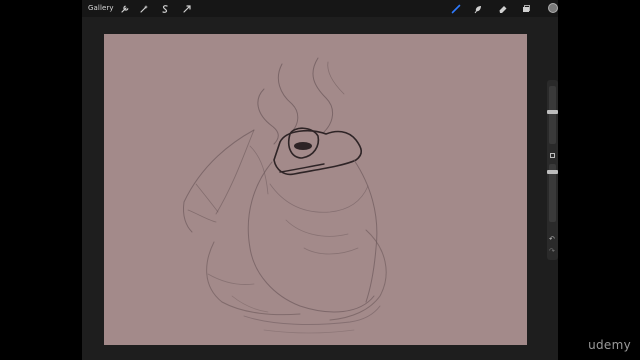 This screenshot has width=640, height=360. Describe the element at coordinates (164, 8) in the screenshot. I see `selection-s-icon` at that location.